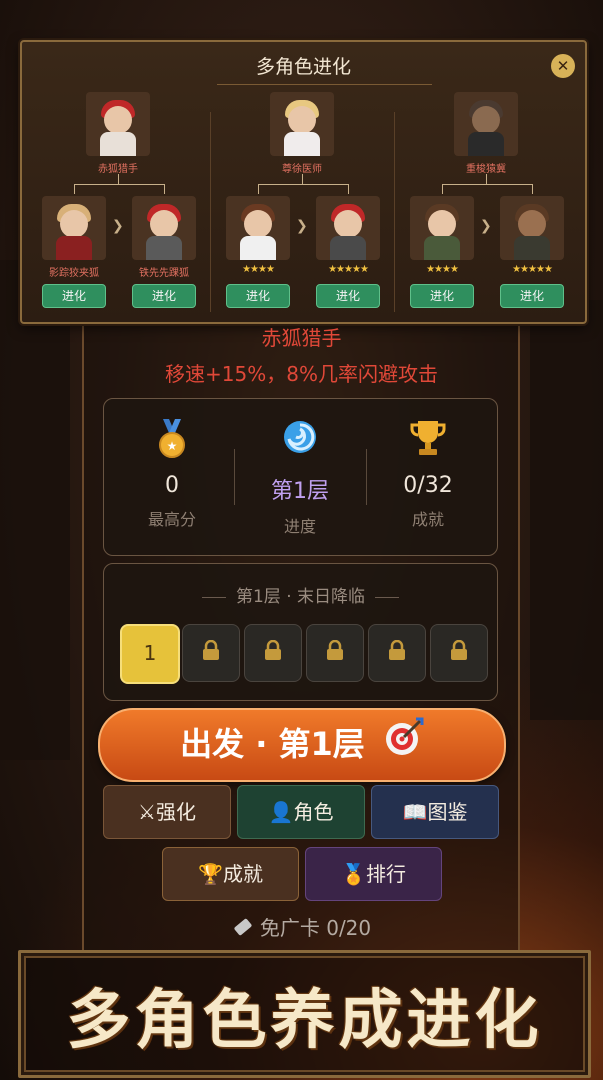 This screenshot has width=603, height=1080. I want to click on character-button: 👤角色, so click(301, 812).